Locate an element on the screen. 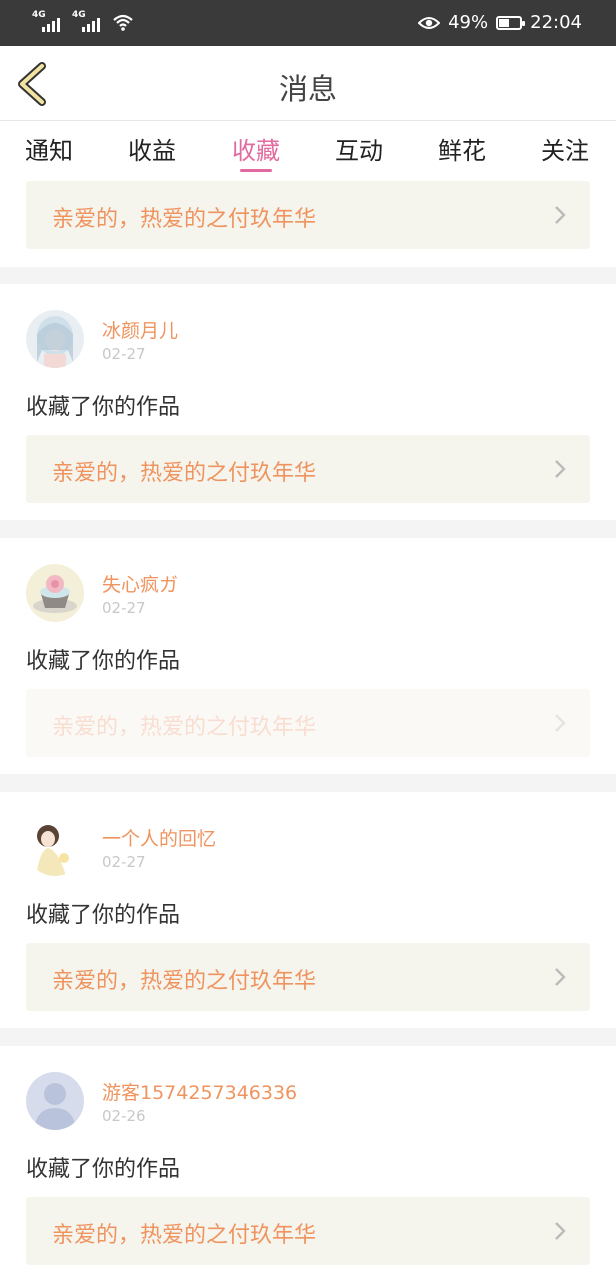 The image size is (616, 1280). battery-icon is located at coordinates (511, 22).